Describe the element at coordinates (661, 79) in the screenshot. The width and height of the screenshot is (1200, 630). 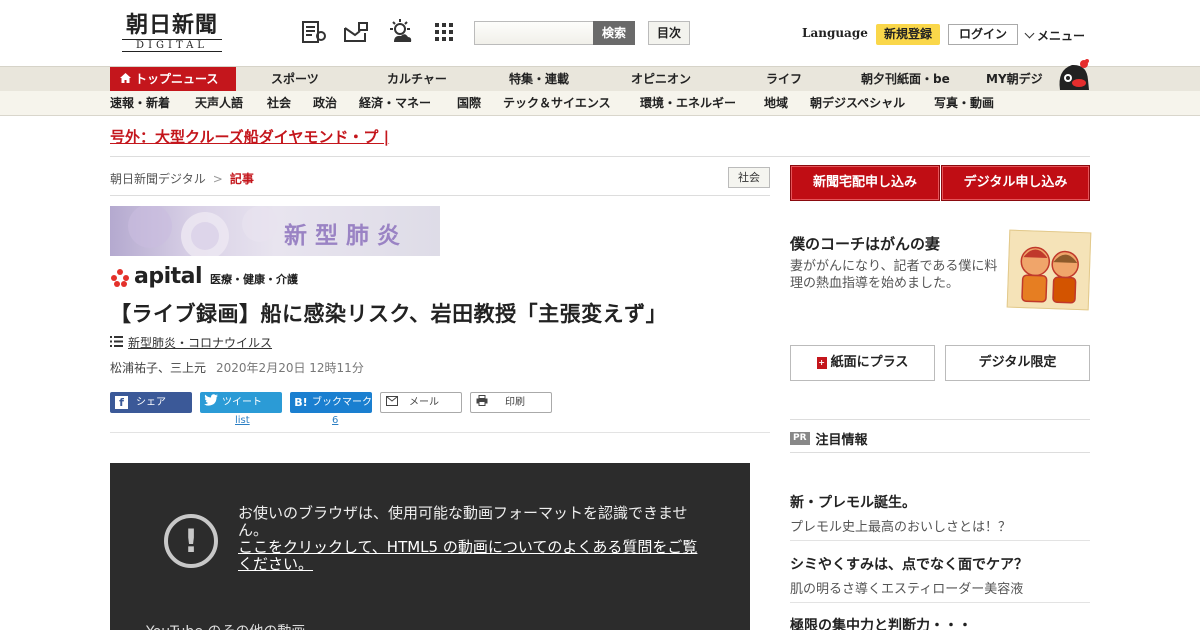
I see `nav-opinion: オピニオン` at that location.